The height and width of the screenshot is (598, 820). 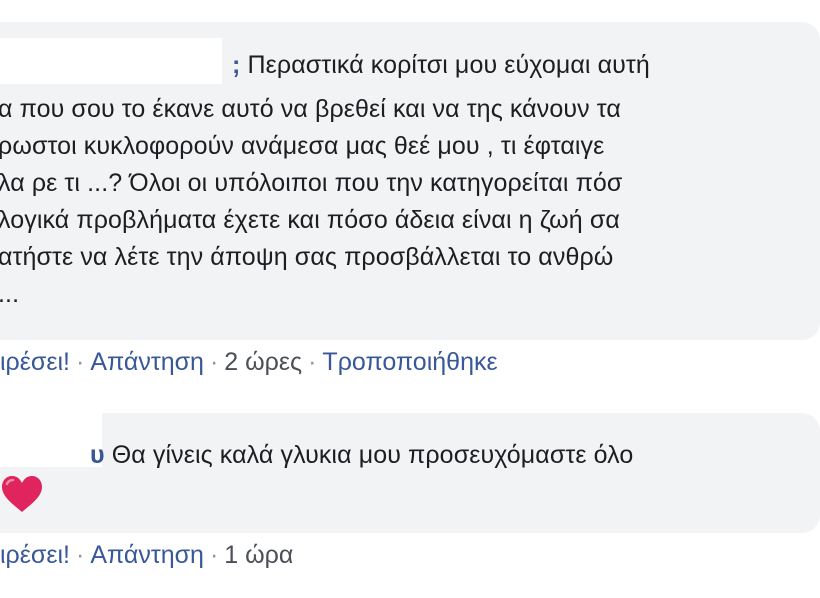 What do you see at coordinates (263, 362) in the screenshot?
I see `timestamp: 2 ώρες` at bounding box center [263, 362].